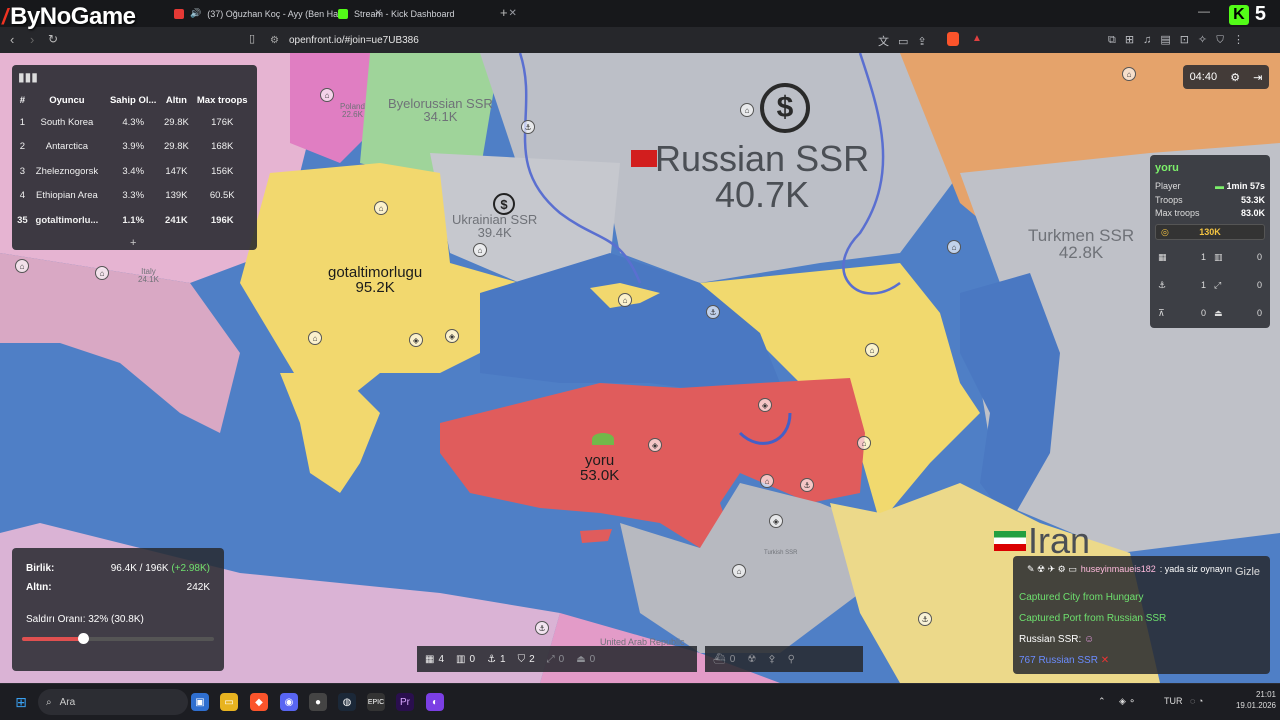  What do you see at coordinates (496, 659) in the screenshot?
I see `build-port-button: ⚓ 1` at bounding box center [496, 659].